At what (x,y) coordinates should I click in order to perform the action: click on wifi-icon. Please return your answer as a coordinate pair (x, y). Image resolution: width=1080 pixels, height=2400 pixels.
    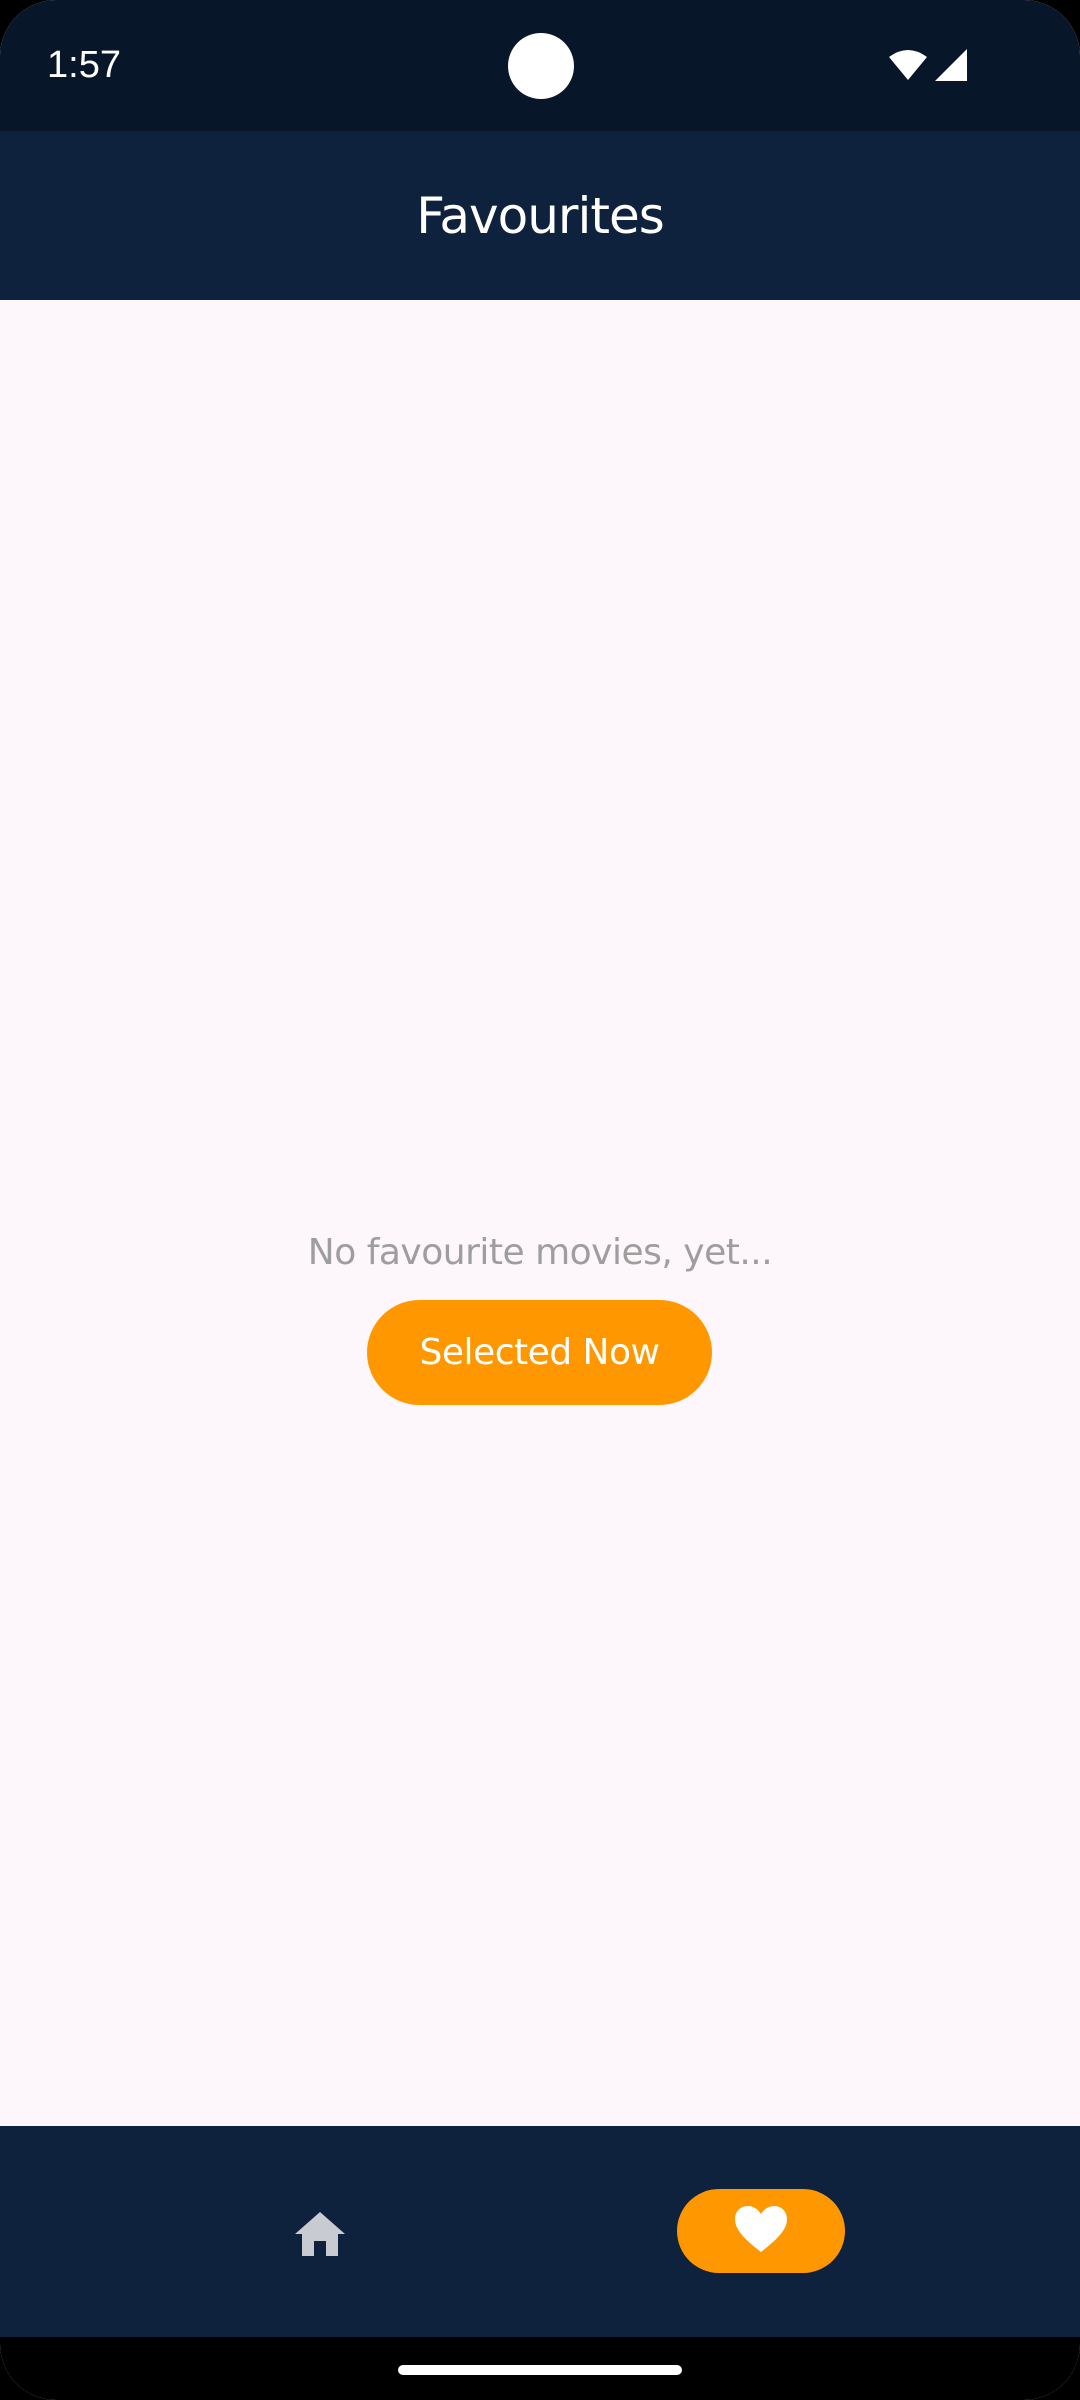
    Looking at the image, I should click on (908, 65).